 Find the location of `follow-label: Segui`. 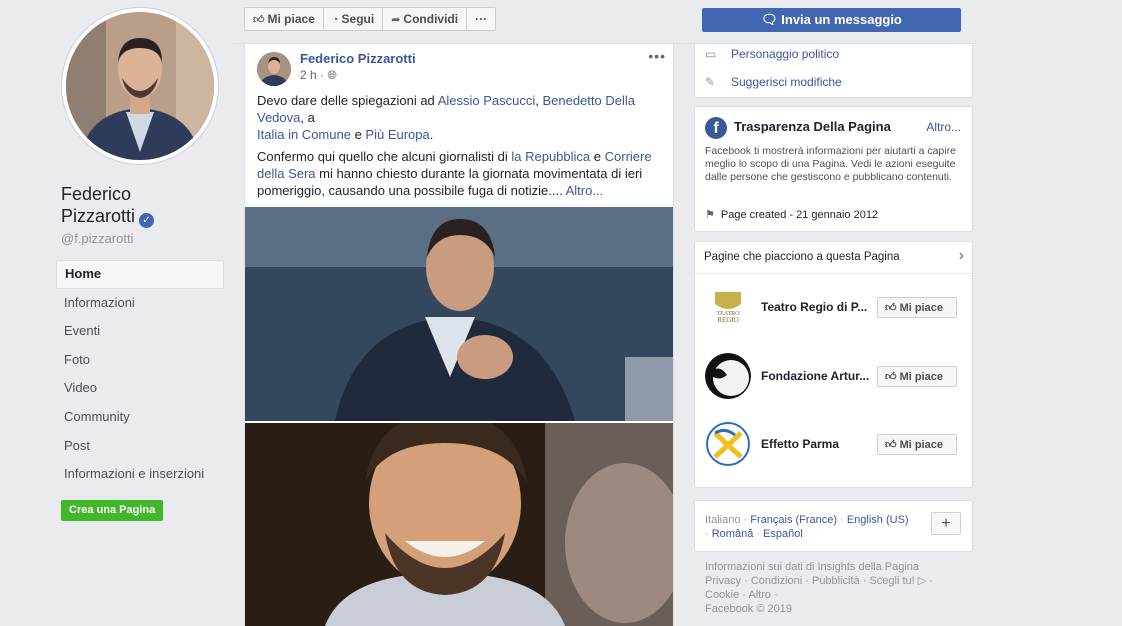

follow-label: Segui is located at coordinates (358, 19).